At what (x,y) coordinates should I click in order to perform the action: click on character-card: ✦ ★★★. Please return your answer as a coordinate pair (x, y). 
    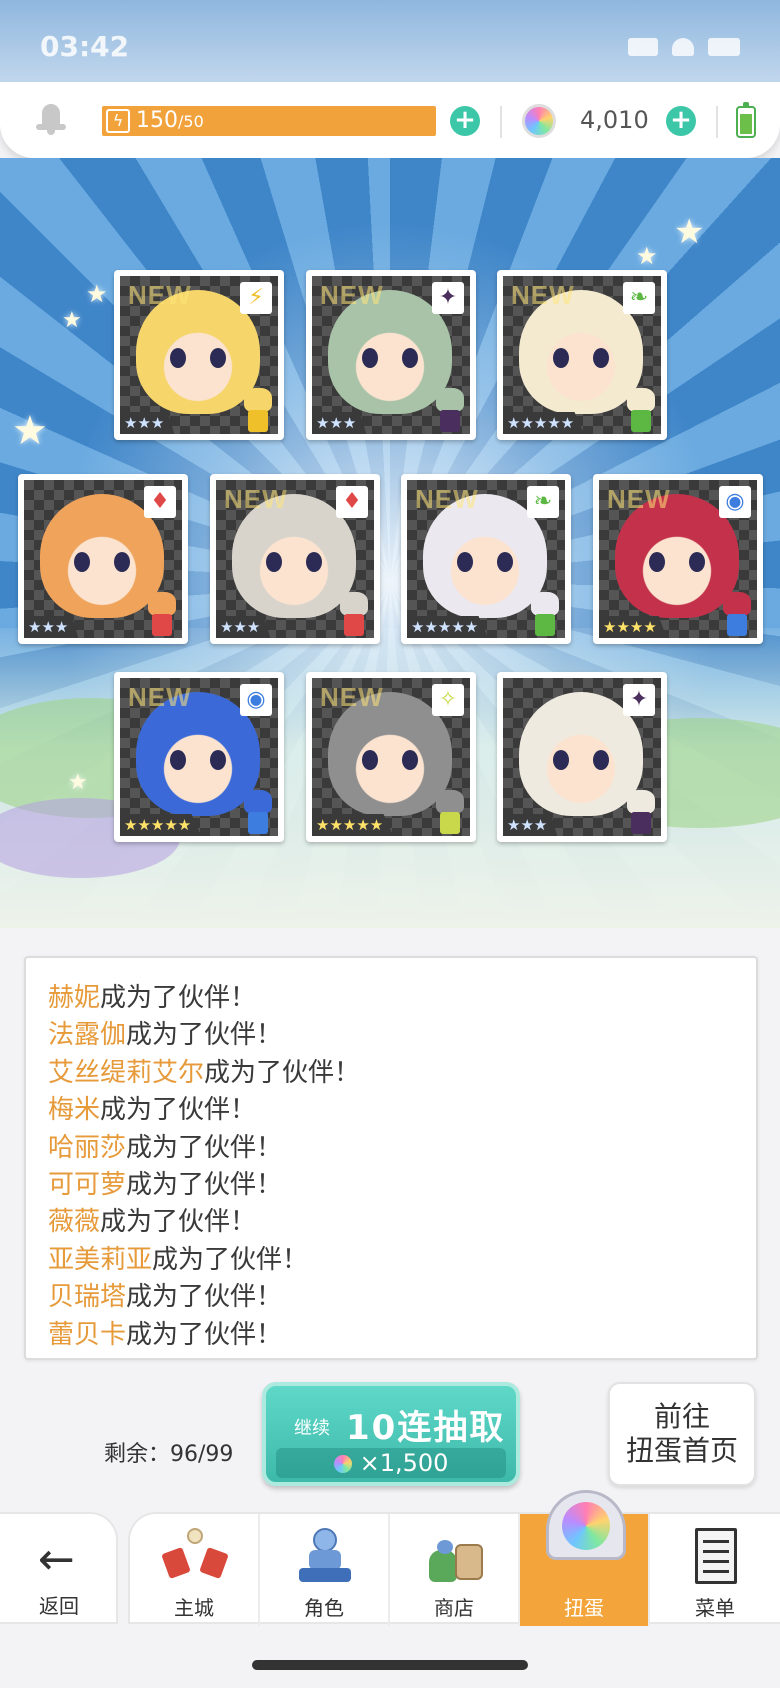
    Looking at the image, I should click on (582, 757).